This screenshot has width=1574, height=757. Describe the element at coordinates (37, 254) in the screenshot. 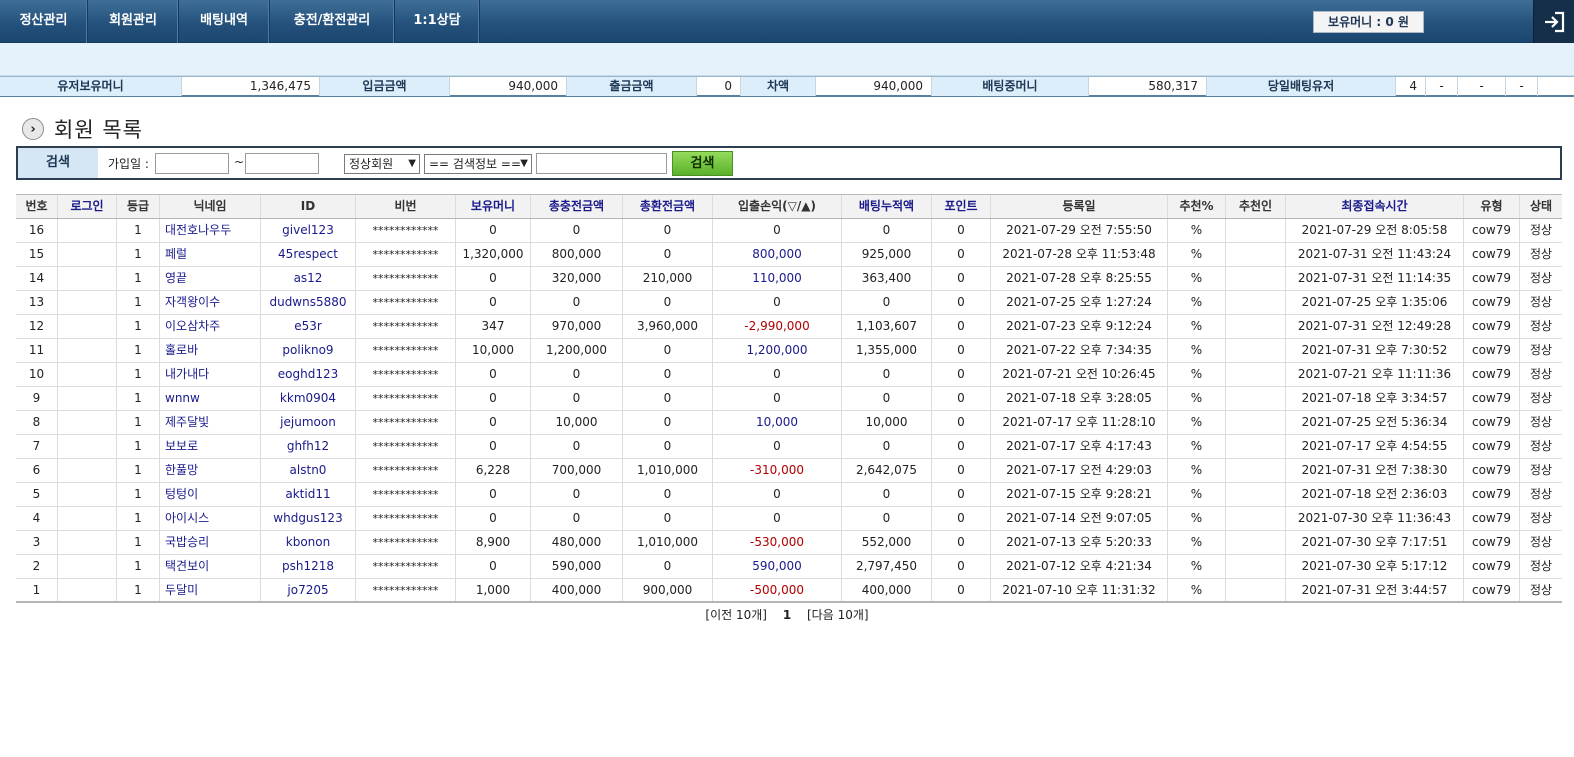

I see `cell-no: 15` at that location.